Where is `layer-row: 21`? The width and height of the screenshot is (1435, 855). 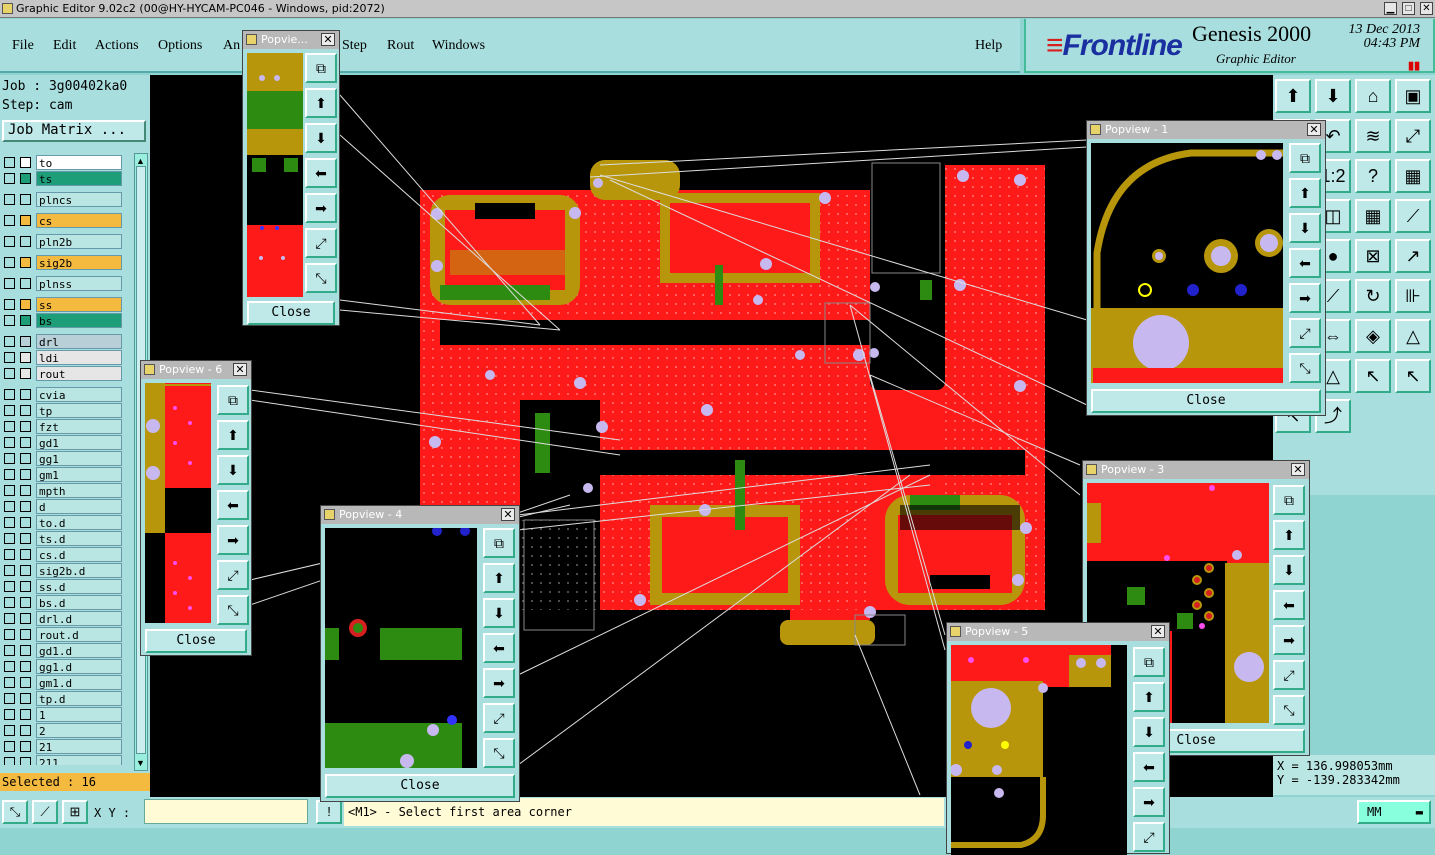
layer-row: 21 is located at coordinates (62, 746).